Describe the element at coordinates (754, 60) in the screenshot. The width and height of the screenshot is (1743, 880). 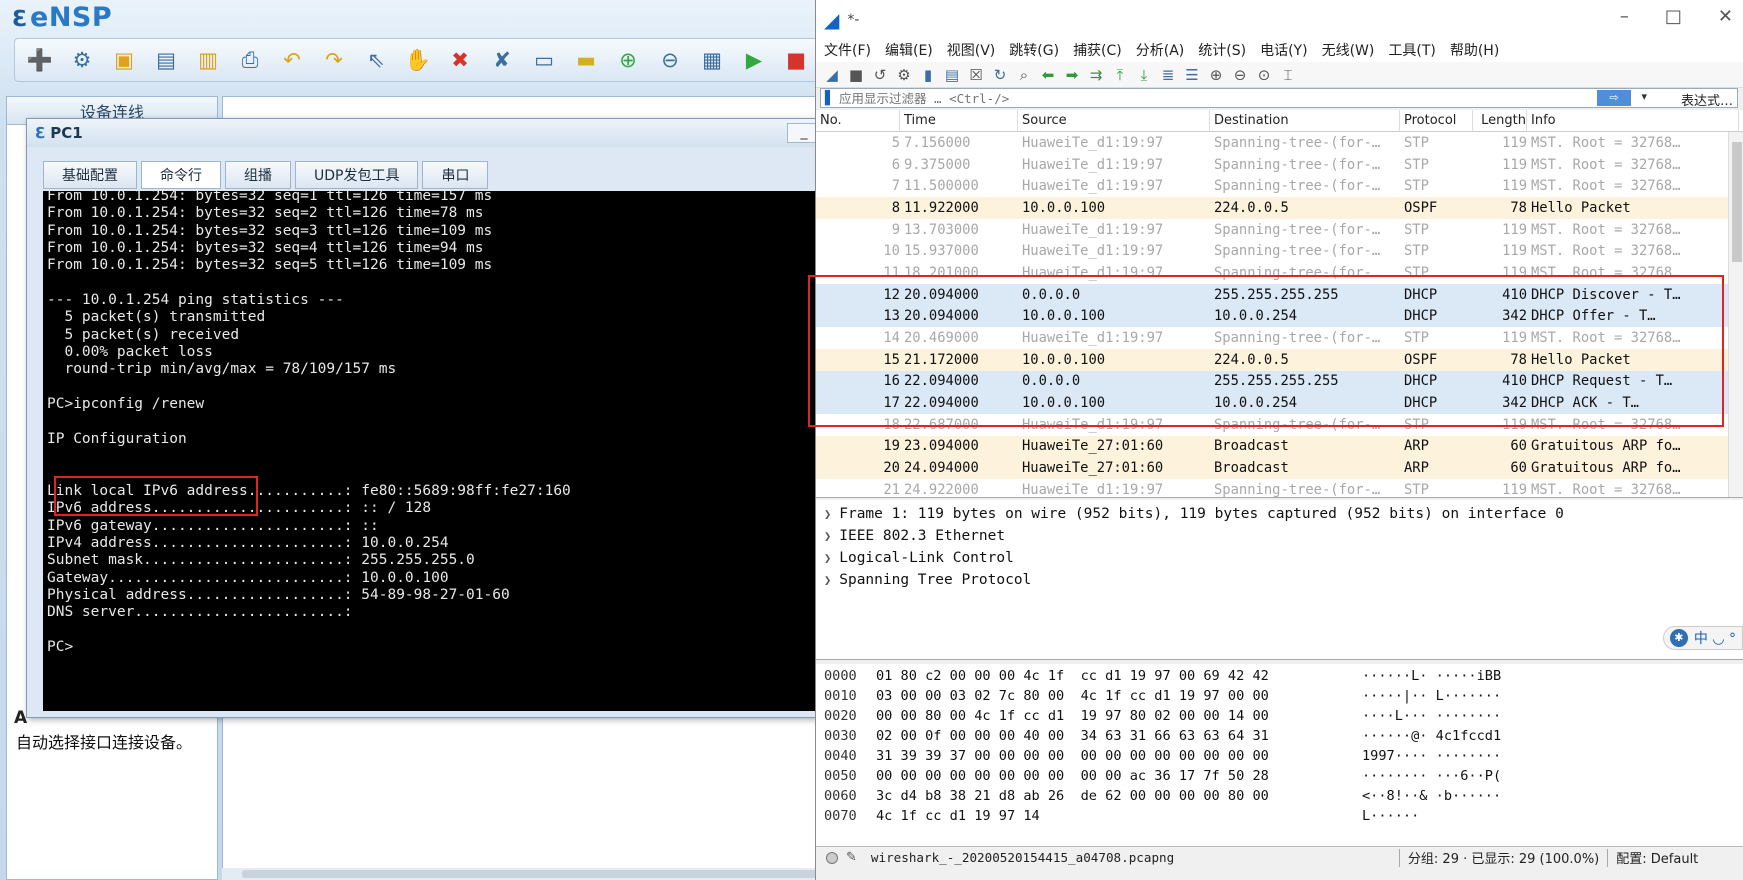
I see `start-icon: ▶` at that location.